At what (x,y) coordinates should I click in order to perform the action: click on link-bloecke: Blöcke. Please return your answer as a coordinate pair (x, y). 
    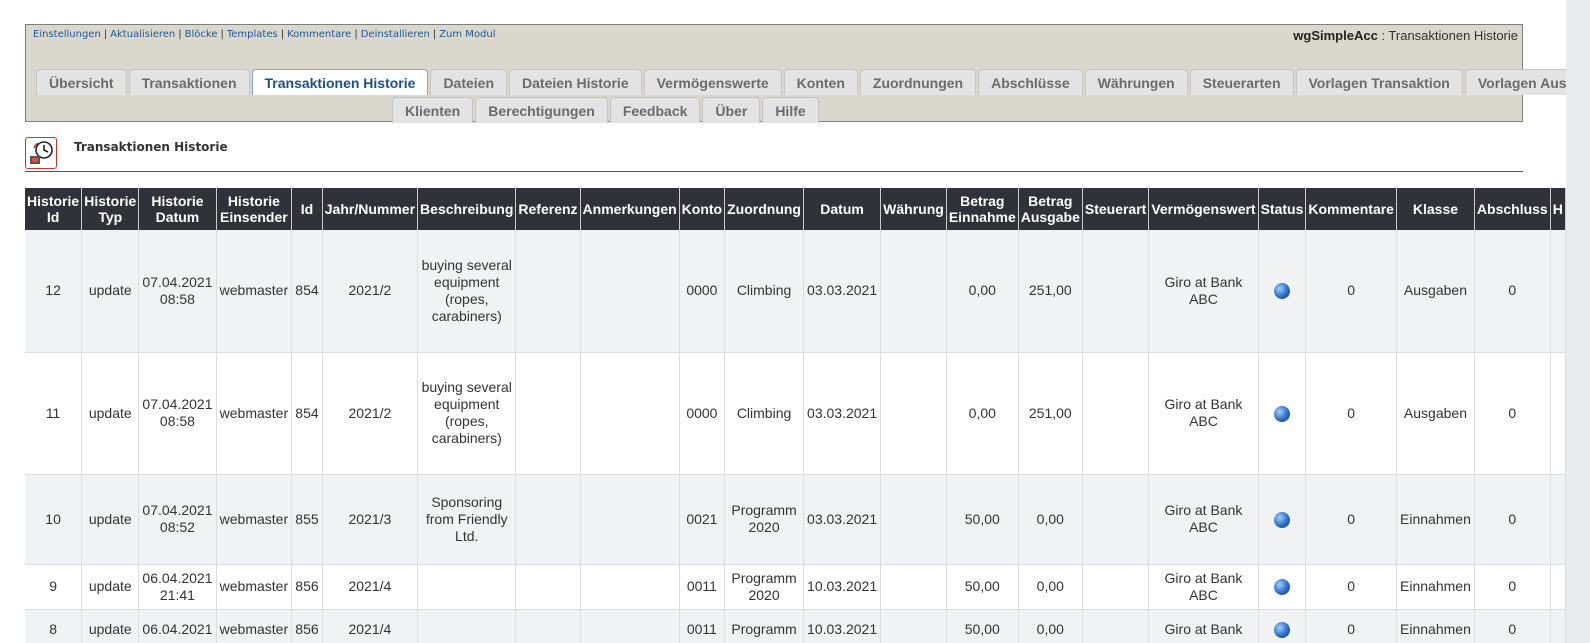
    Looking at the image, I should click on (201, 34).